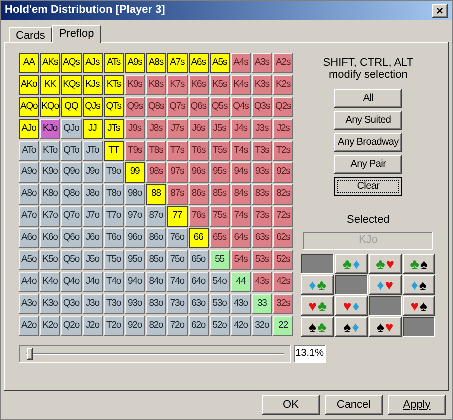  I want to click on hand-cell: K9s, so click(135, 85).